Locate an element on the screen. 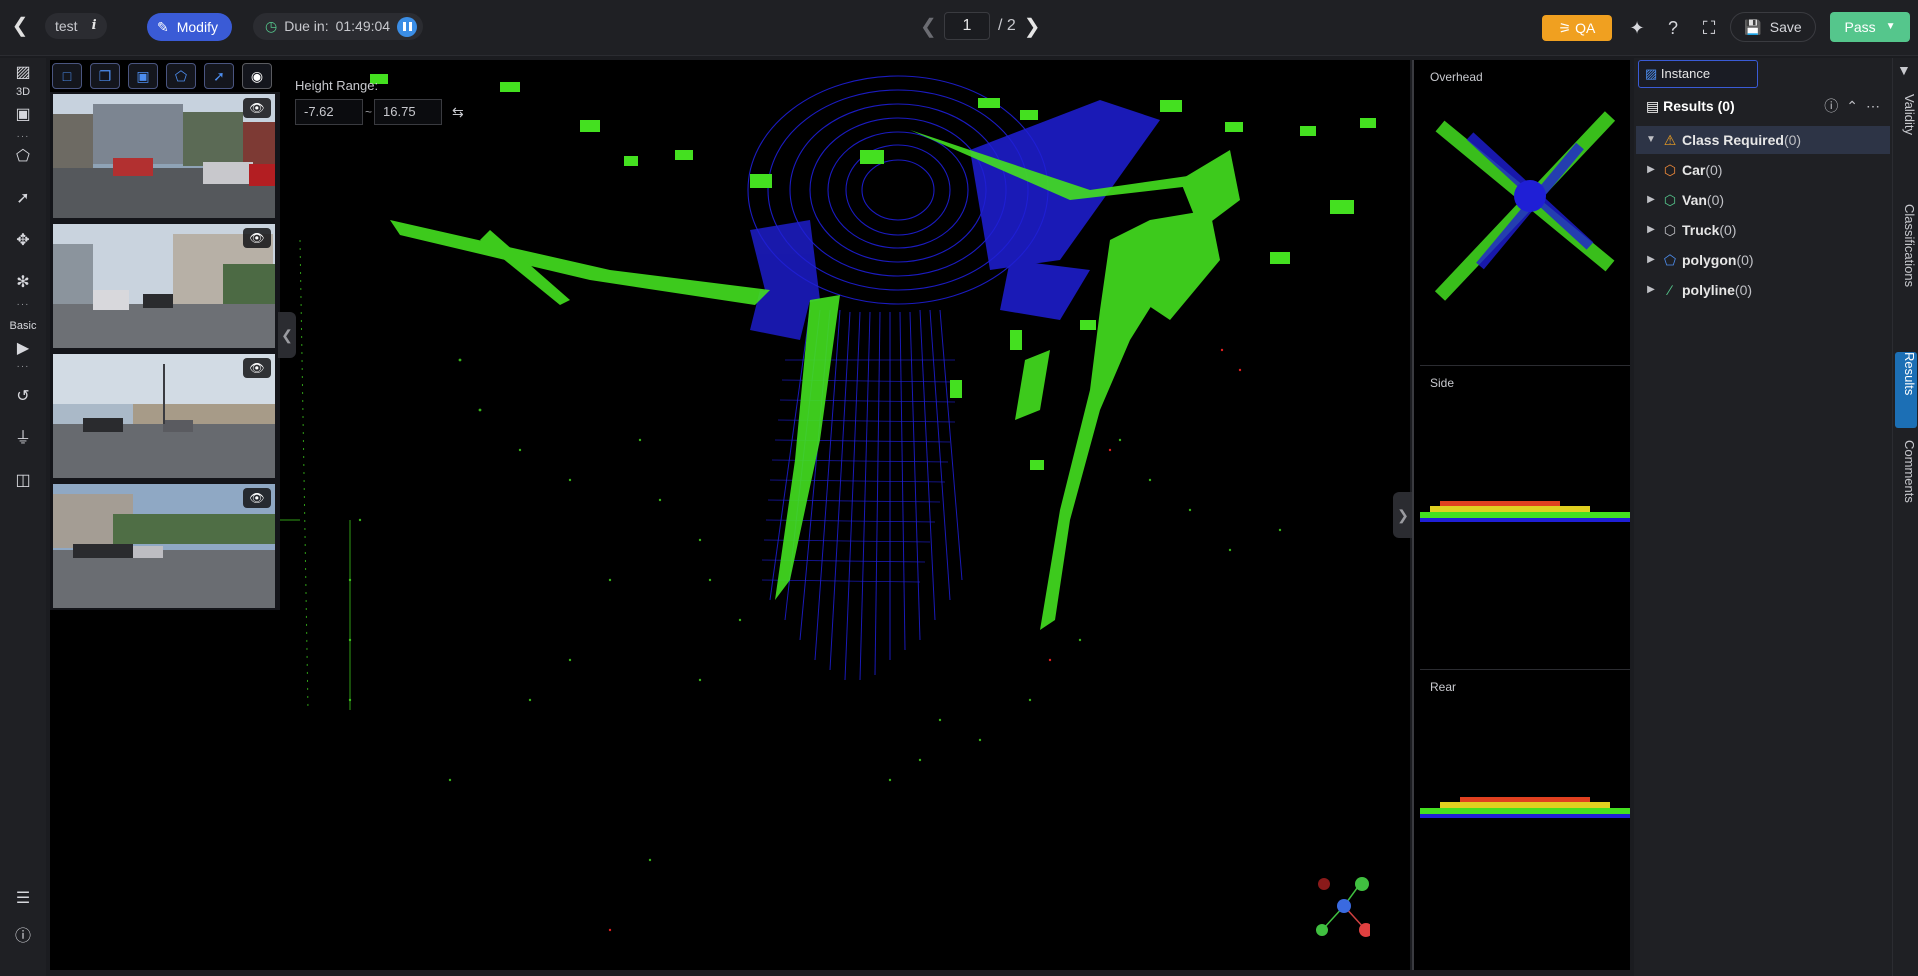  task-name: test is located at coordinates (66, 26).